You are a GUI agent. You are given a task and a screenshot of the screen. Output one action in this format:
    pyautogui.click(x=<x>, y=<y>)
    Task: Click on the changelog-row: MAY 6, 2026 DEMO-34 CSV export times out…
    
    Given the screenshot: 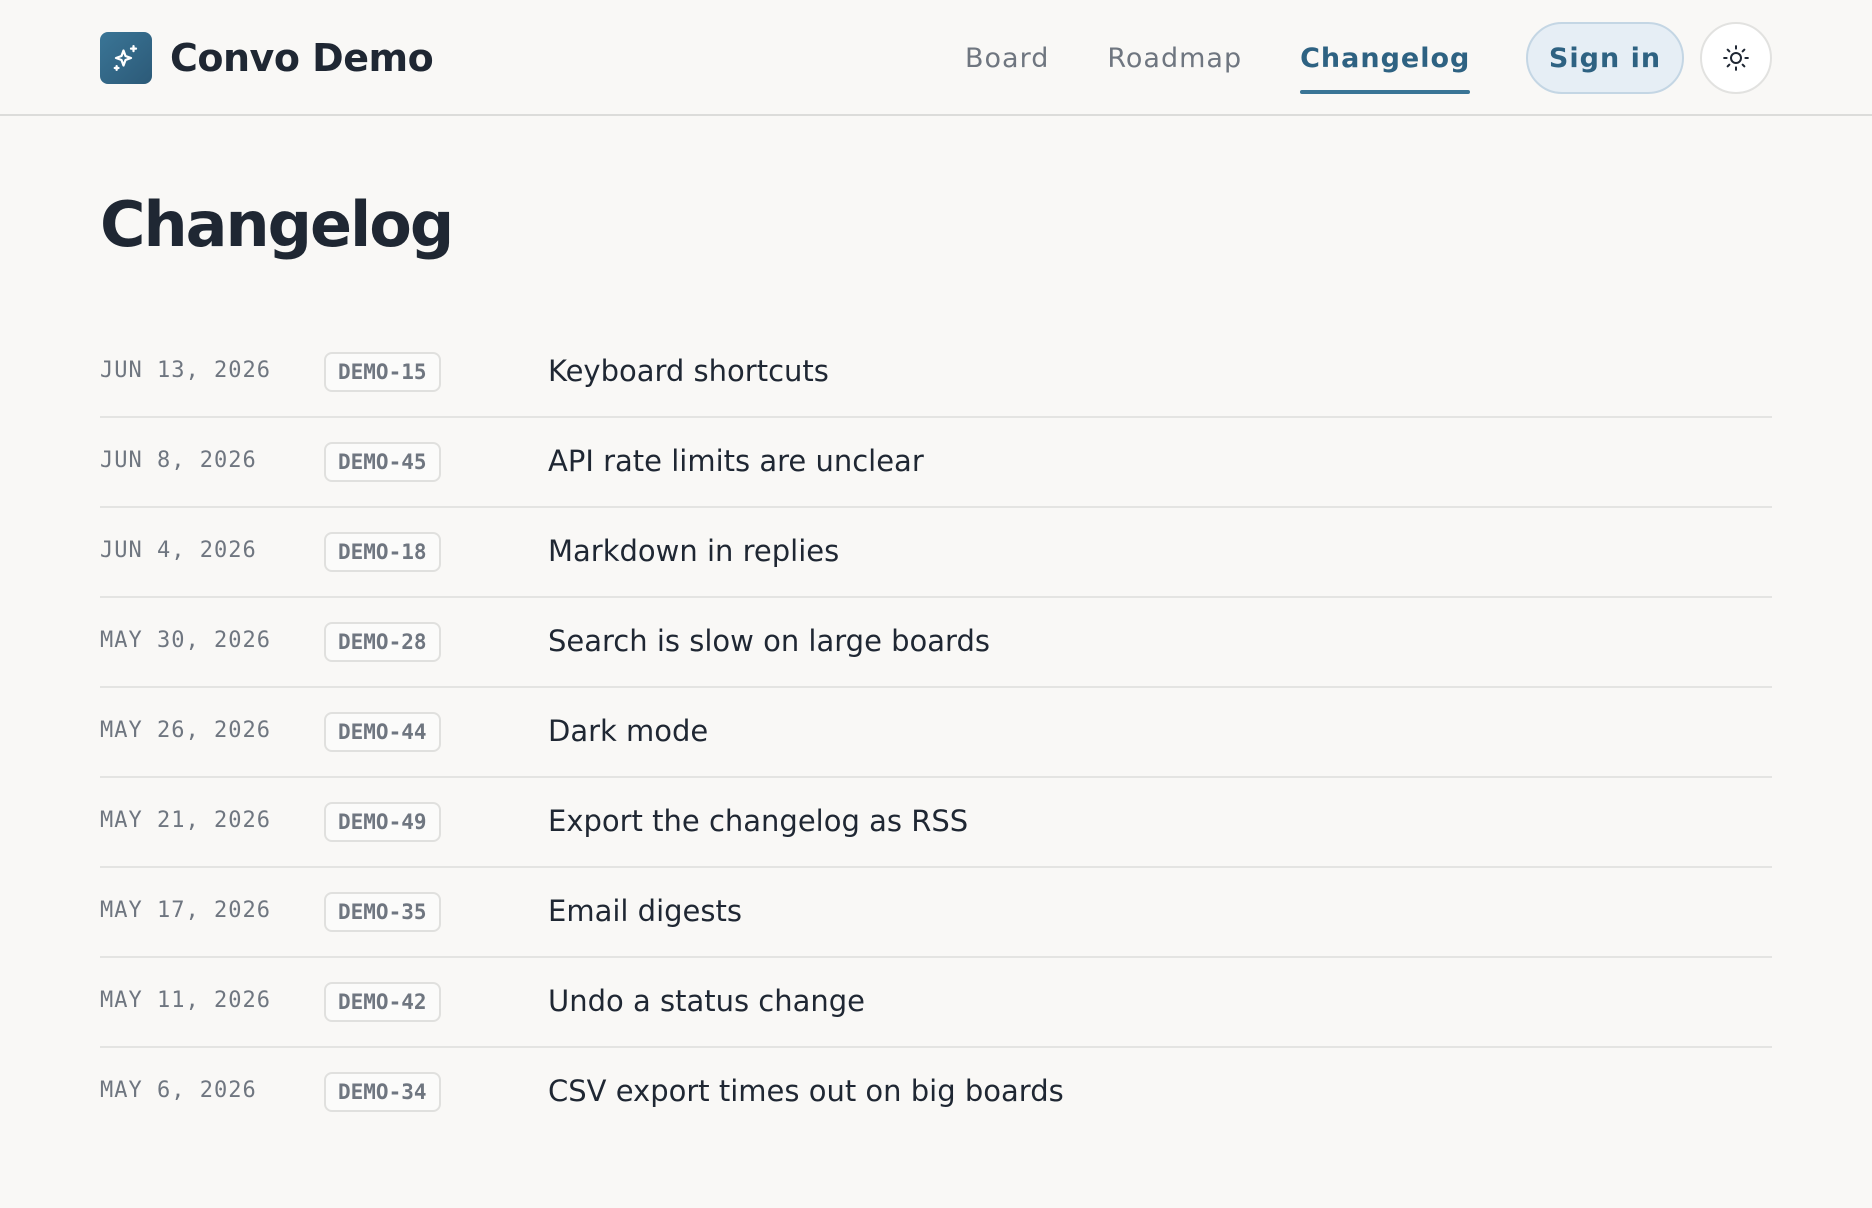 What is the action you would take?
    pyautogui.click(x=936, y=1093)
    